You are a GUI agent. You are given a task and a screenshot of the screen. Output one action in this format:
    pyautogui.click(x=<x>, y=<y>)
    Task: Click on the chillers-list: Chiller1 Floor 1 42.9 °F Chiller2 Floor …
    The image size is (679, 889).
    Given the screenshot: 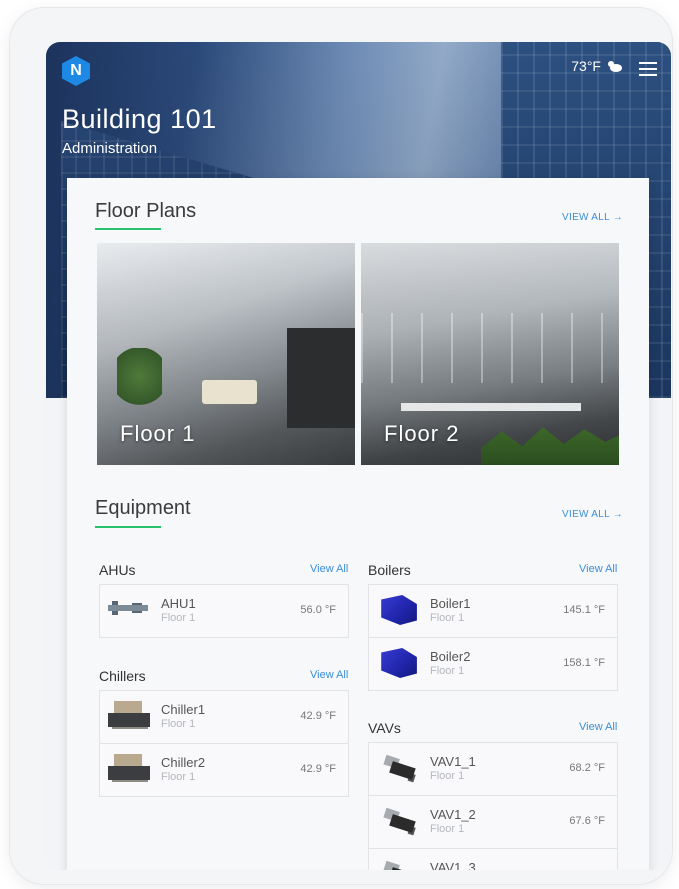 What is the action you would take?
    pyautogui.click(x=224, y=743)
    